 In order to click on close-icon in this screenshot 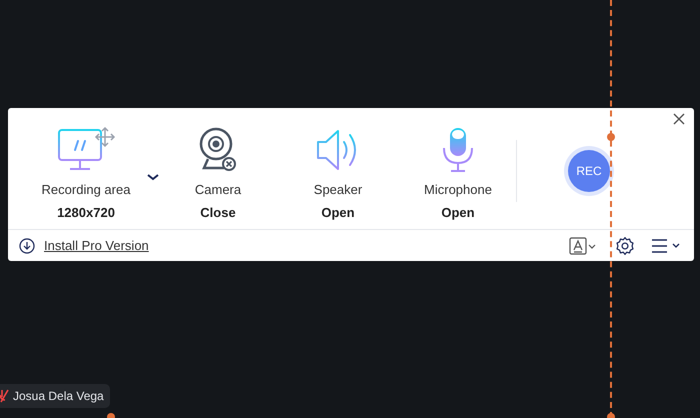, I will do `click(679, 119)`.